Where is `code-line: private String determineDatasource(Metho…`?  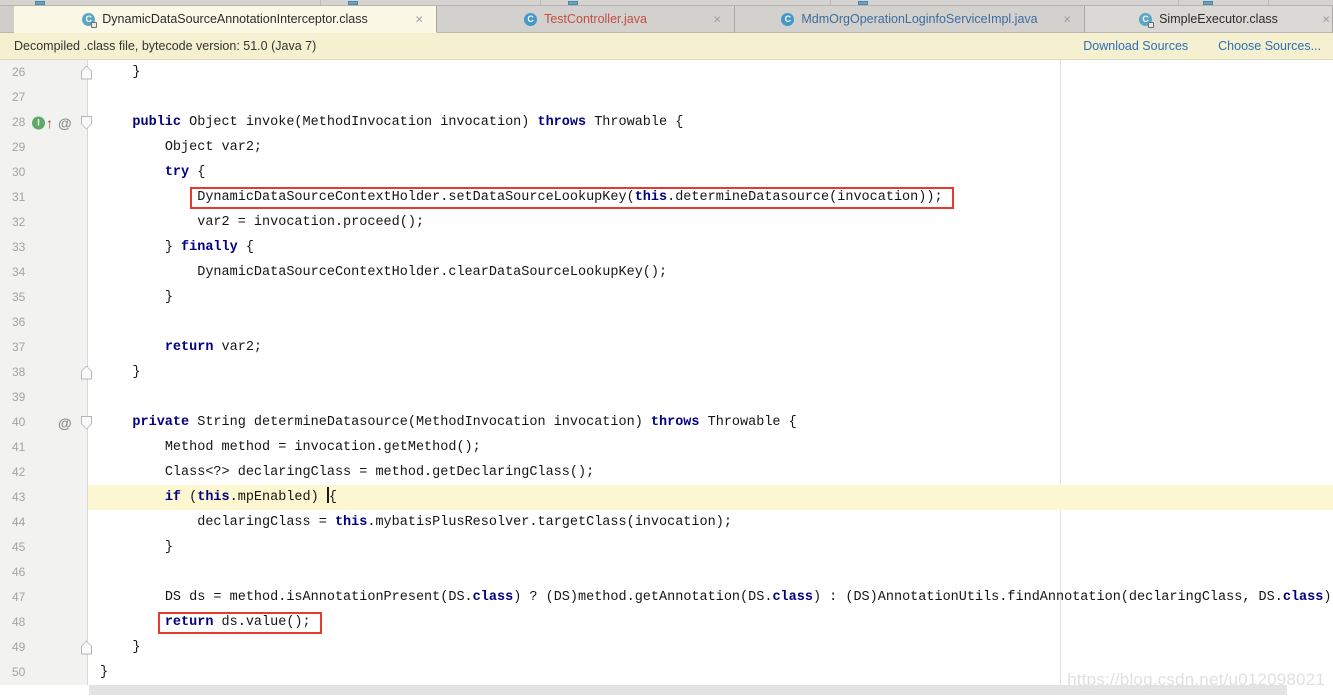
code-line: private String determineDatasource(Metho… is located at coordinates (710, 422).